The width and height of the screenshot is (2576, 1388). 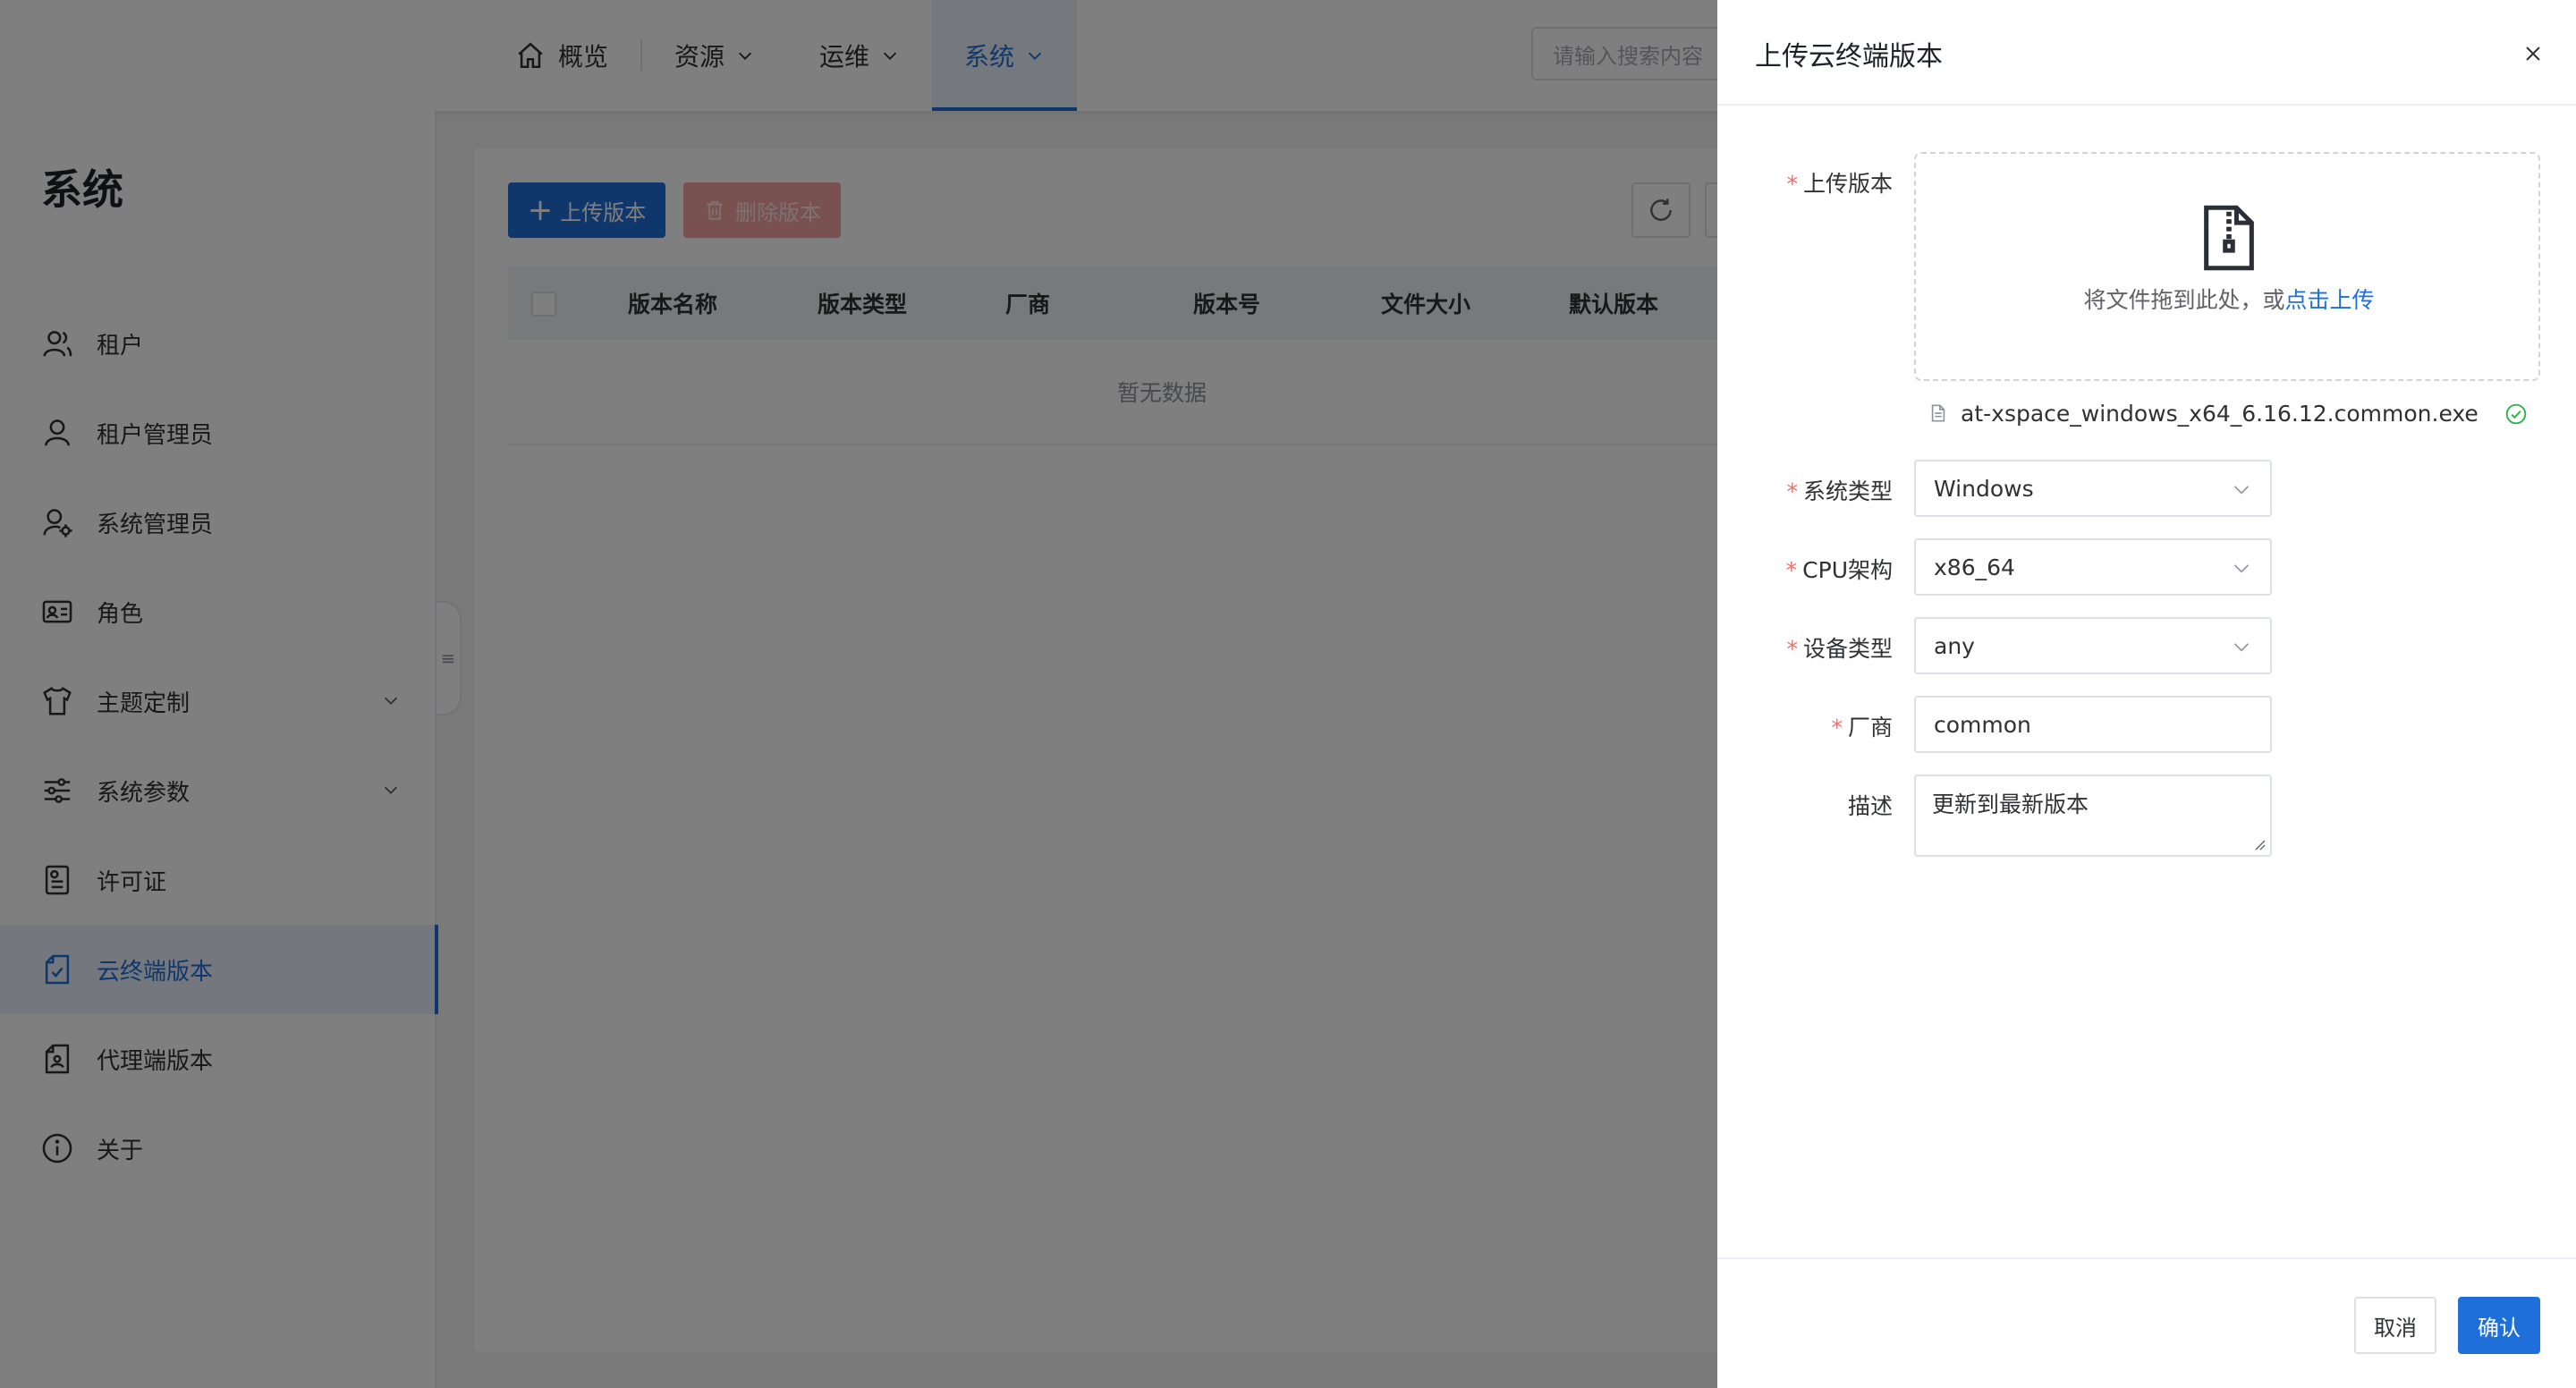 What do you see at coordinates (2395, 1326) in the screenshot?
I see `cancel-button: 取消` at bounding box center [2395, 1326].